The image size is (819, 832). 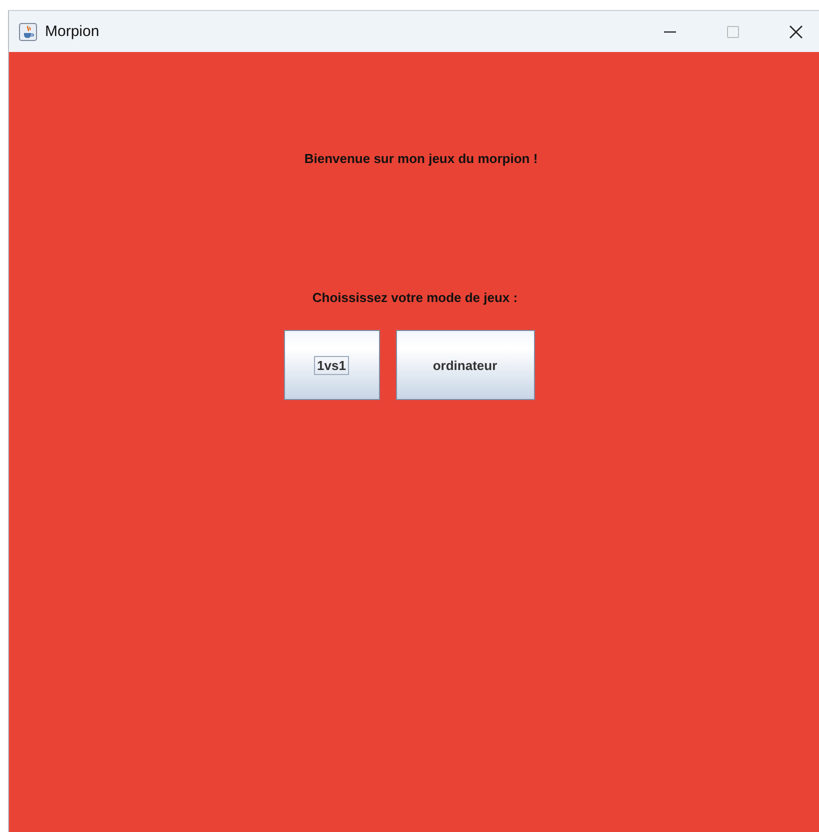 I want to click on welcome-text: Bienvenue sur mon jeux du morpion !, so click(x=421, y=158).